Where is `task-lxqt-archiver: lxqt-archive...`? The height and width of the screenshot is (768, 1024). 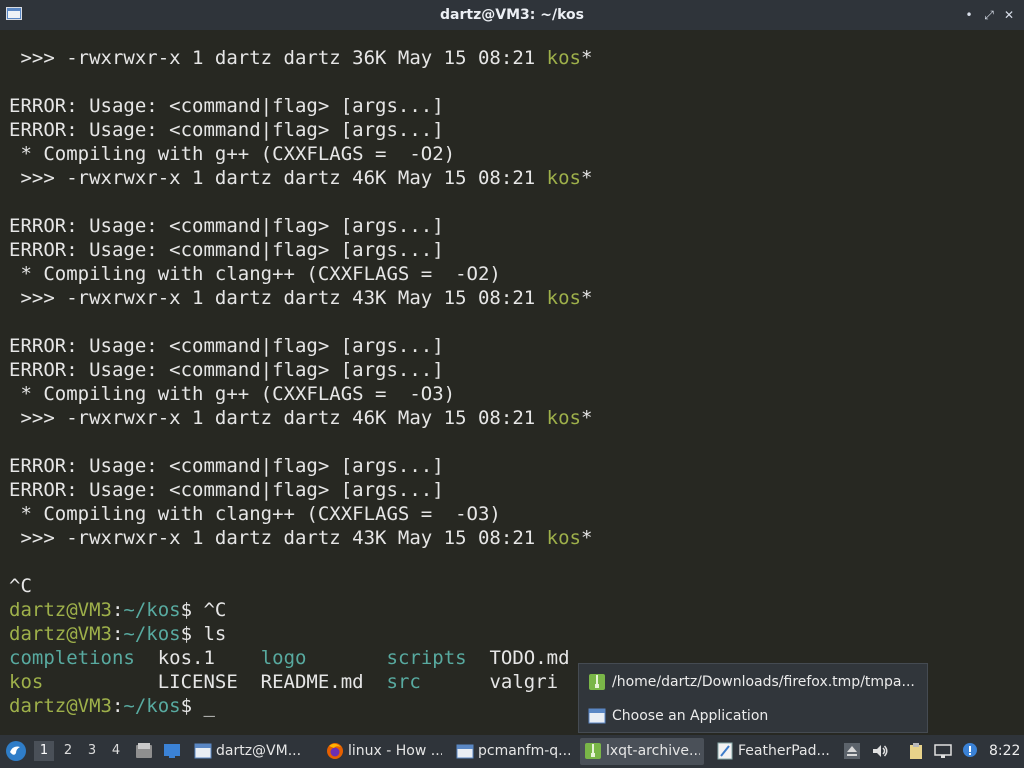 task-lxqt-archiver: lxqt-archive... is located at coordinates (642, 751).